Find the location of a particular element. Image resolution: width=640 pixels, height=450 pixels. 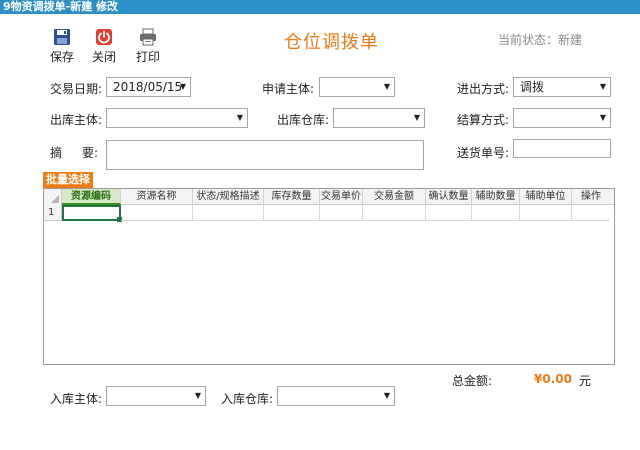

trade-date-picker: 2018/05/15 ▼ is located at coordinates (148, 87).